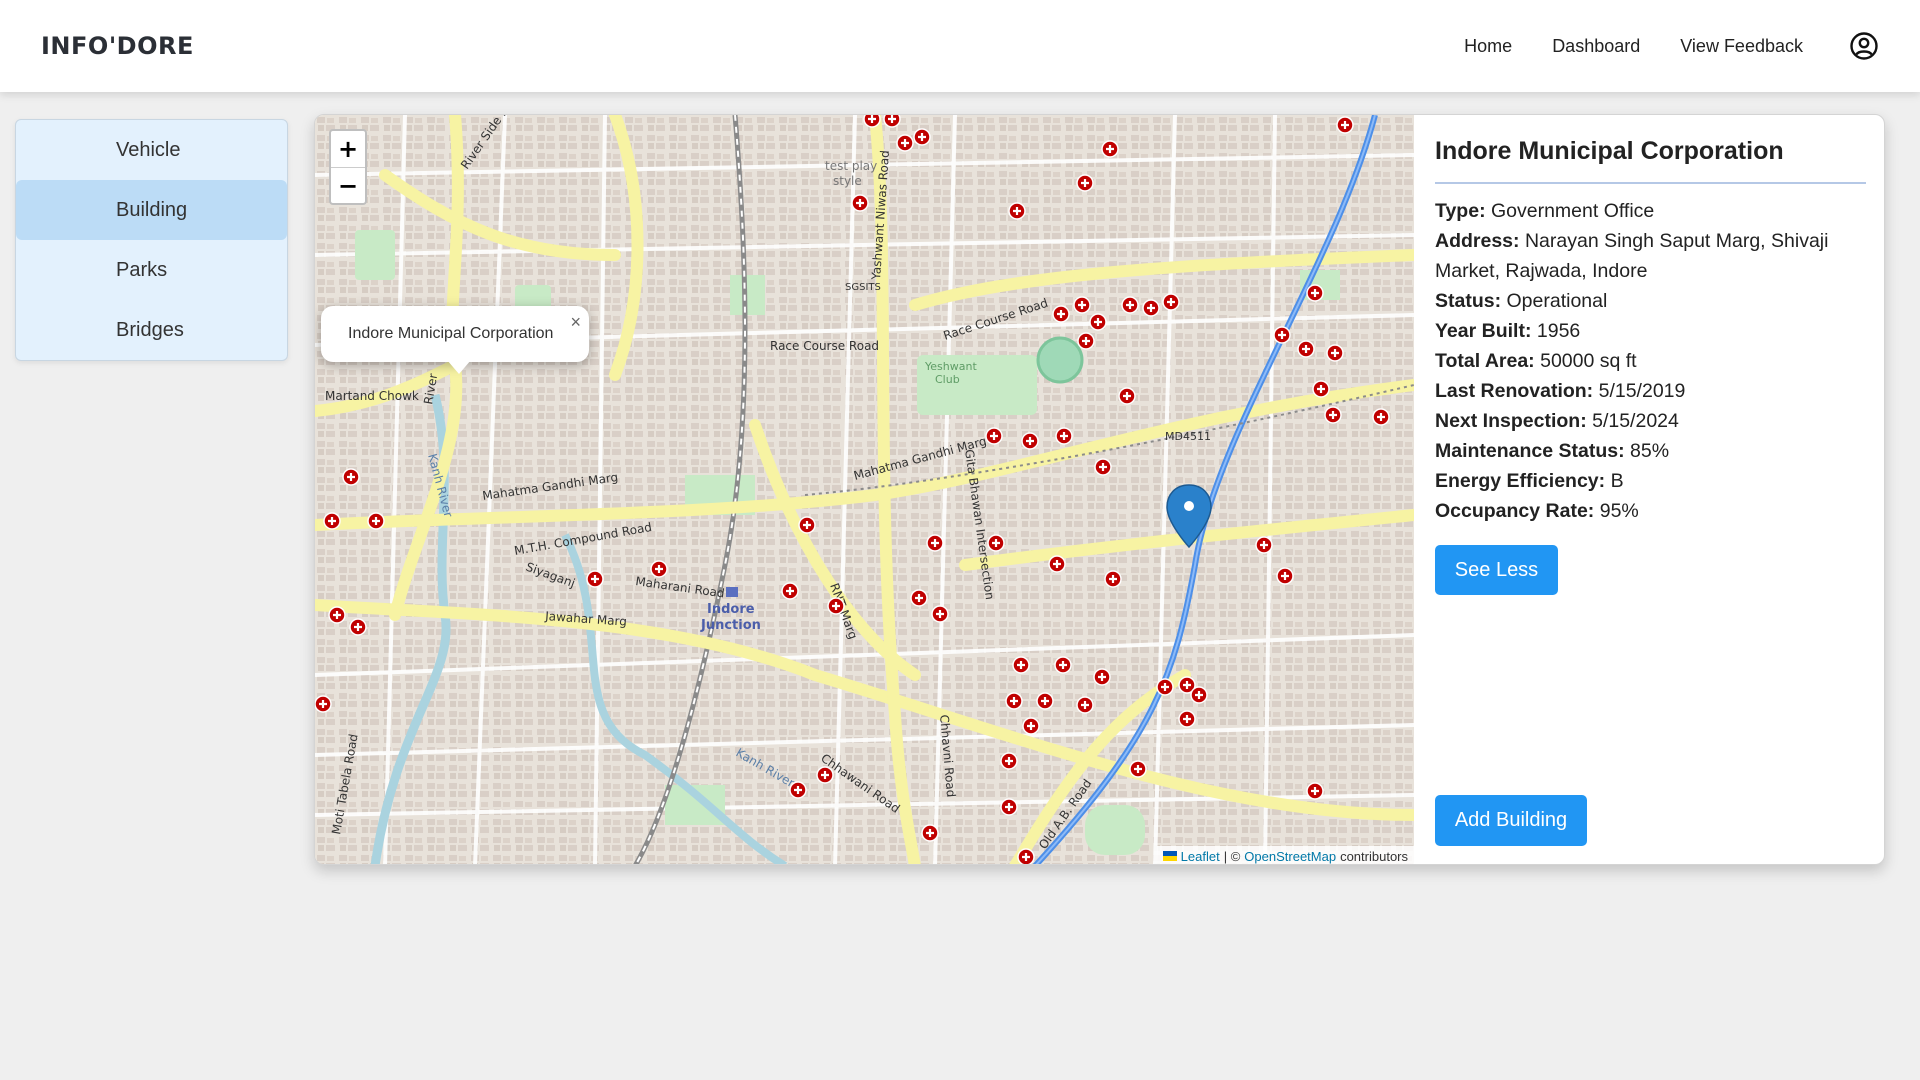 The width and height of the screenshot is (1920, 1080). I want to click on svg-text: Junction, so click(730, 625).